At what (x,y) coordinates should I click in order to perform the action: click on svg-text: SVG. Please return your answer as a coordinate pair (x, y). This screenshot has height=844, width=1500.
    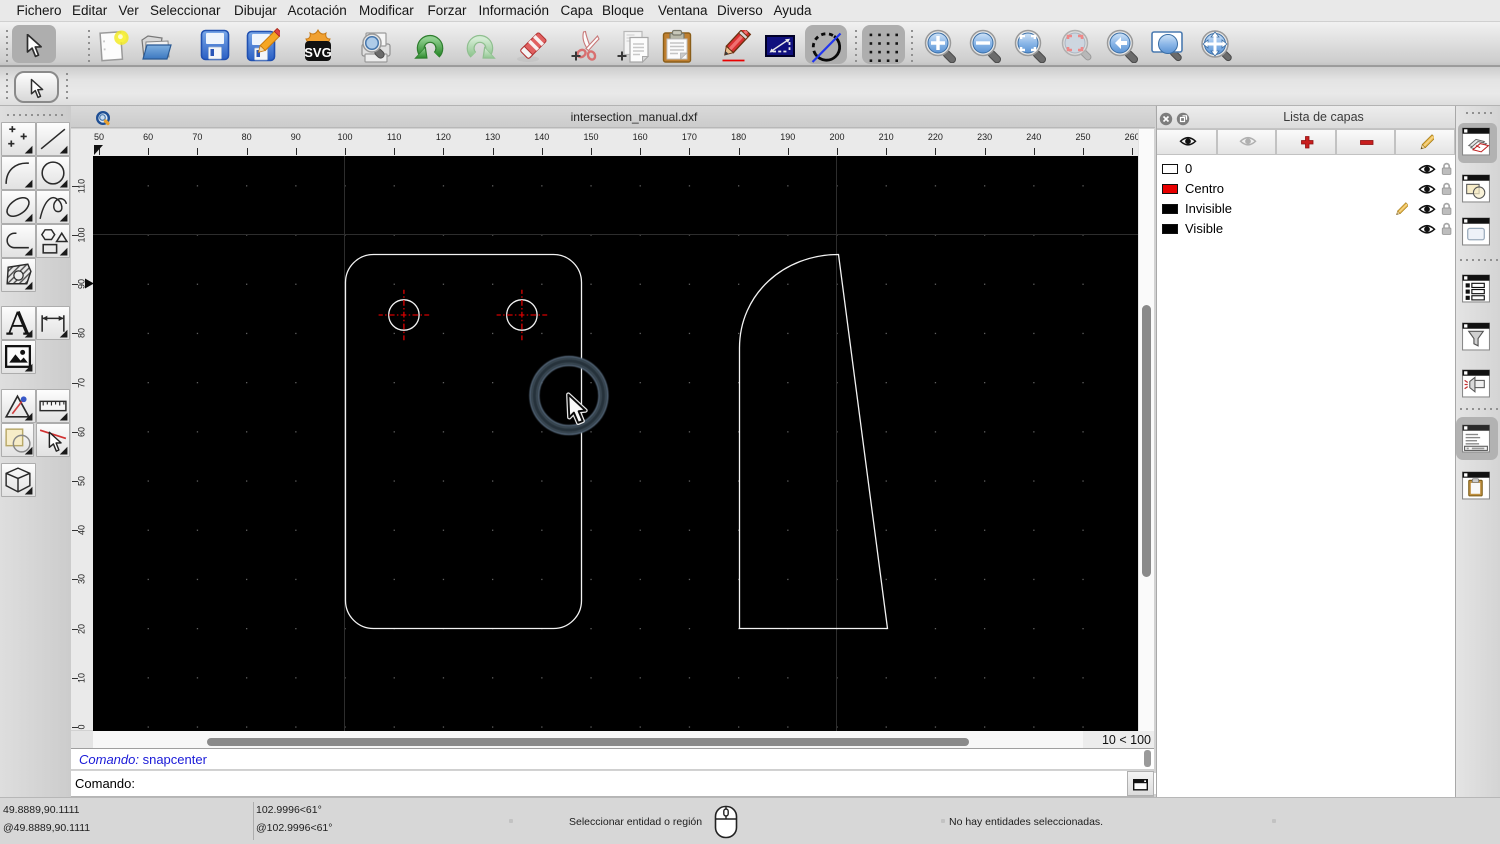
    Looking at the image, I should click on (317, 52).